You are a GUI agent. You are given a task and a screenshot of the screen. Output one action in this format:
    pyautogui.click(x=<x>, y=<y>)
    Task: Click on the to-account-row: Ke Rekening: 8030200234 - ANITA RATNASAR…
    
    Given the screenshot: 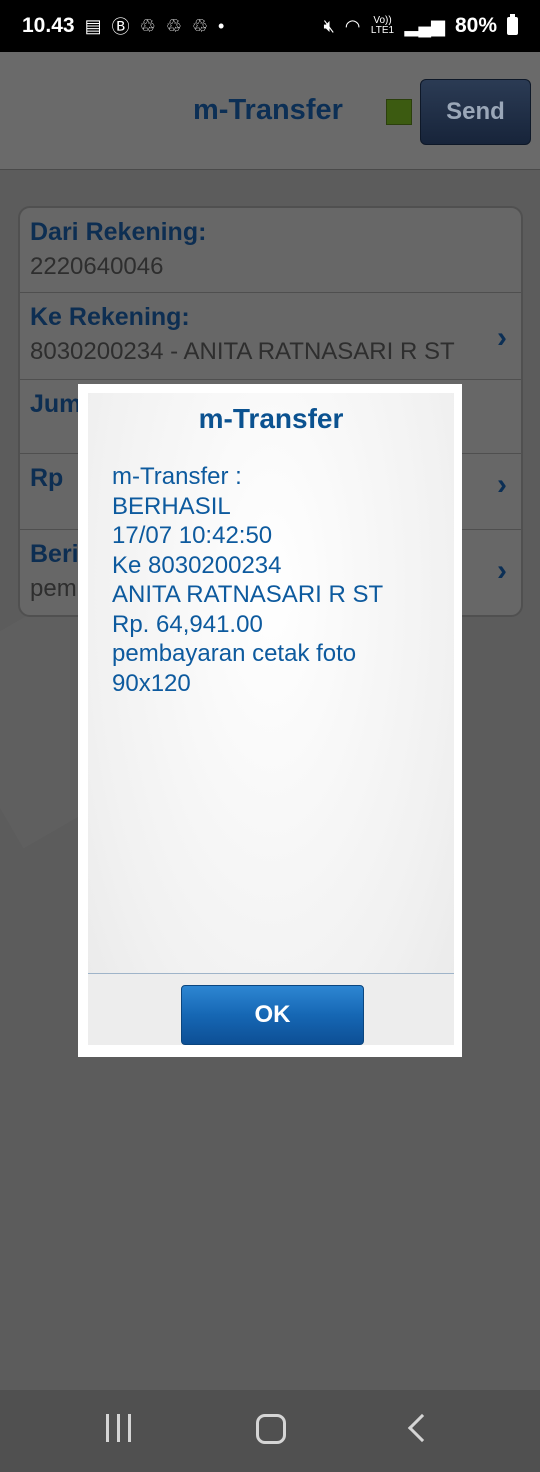 What is the action you would take?
    pyautogui.click(x=270, y=336)
    